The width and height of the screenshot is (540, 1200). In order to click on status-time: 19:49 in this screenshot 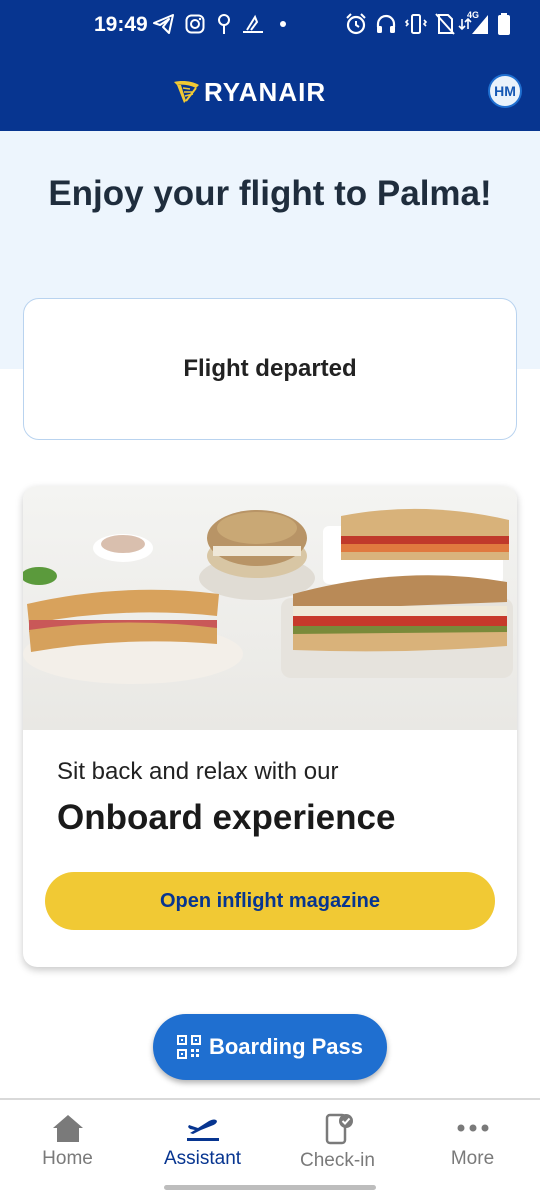, I will do `click(121, 24)`.